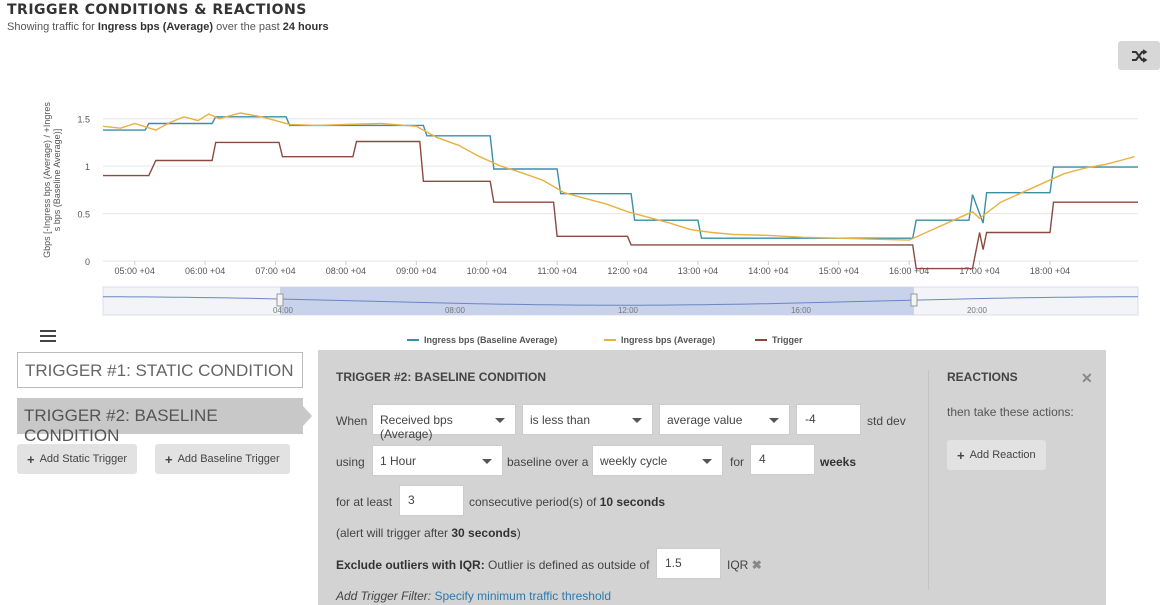 This screenshot has height=605, width=1160. I want to click on x-tick-label: 12:00 +04, so click(627, 271).